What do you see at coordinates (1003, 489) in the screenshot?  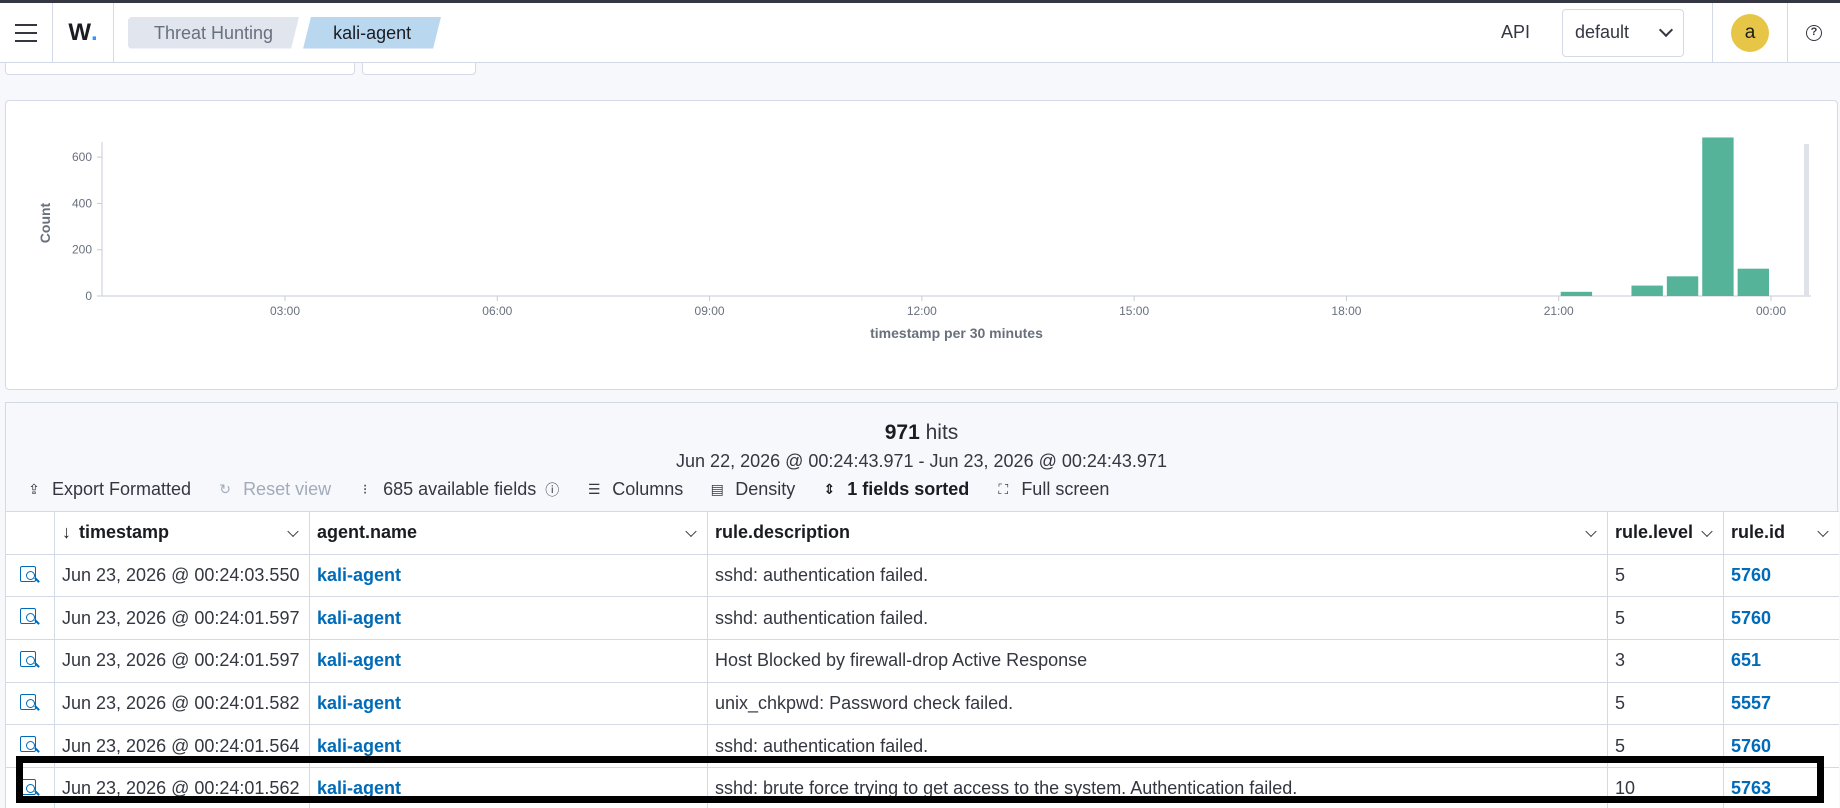 I see `fullscreen-icon: ⛶` at bounding box center [1003, 489].